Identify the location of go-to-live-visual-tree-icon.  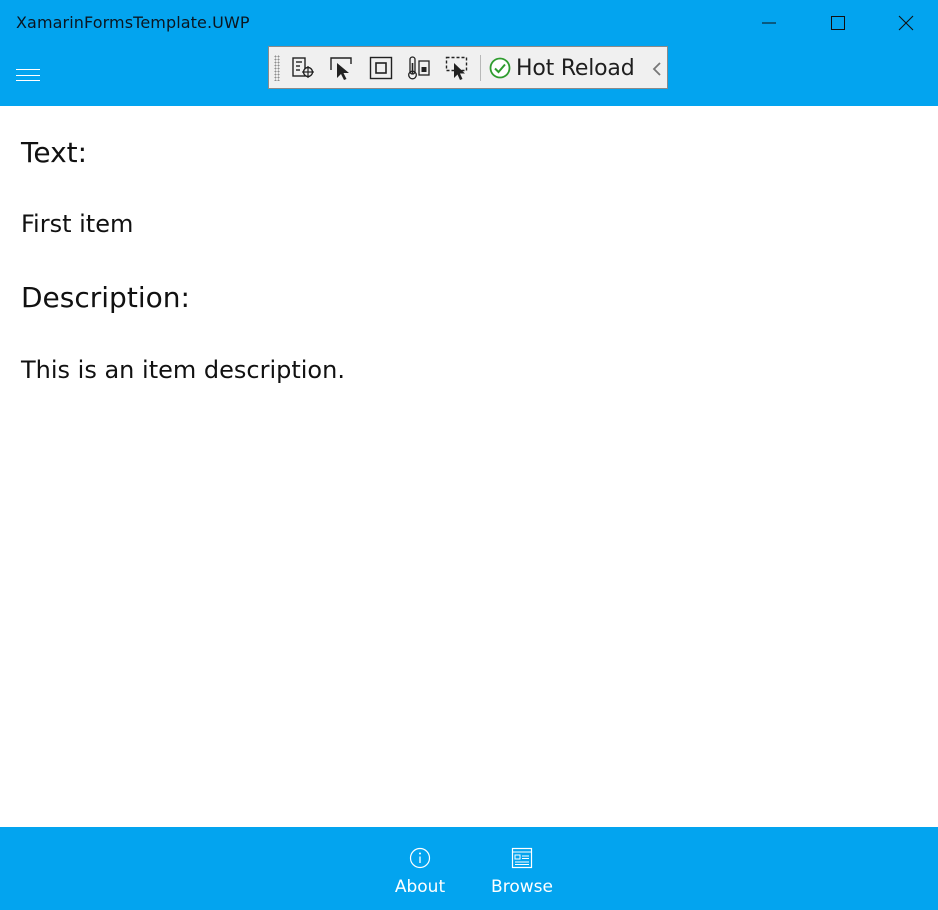
(303, 68).